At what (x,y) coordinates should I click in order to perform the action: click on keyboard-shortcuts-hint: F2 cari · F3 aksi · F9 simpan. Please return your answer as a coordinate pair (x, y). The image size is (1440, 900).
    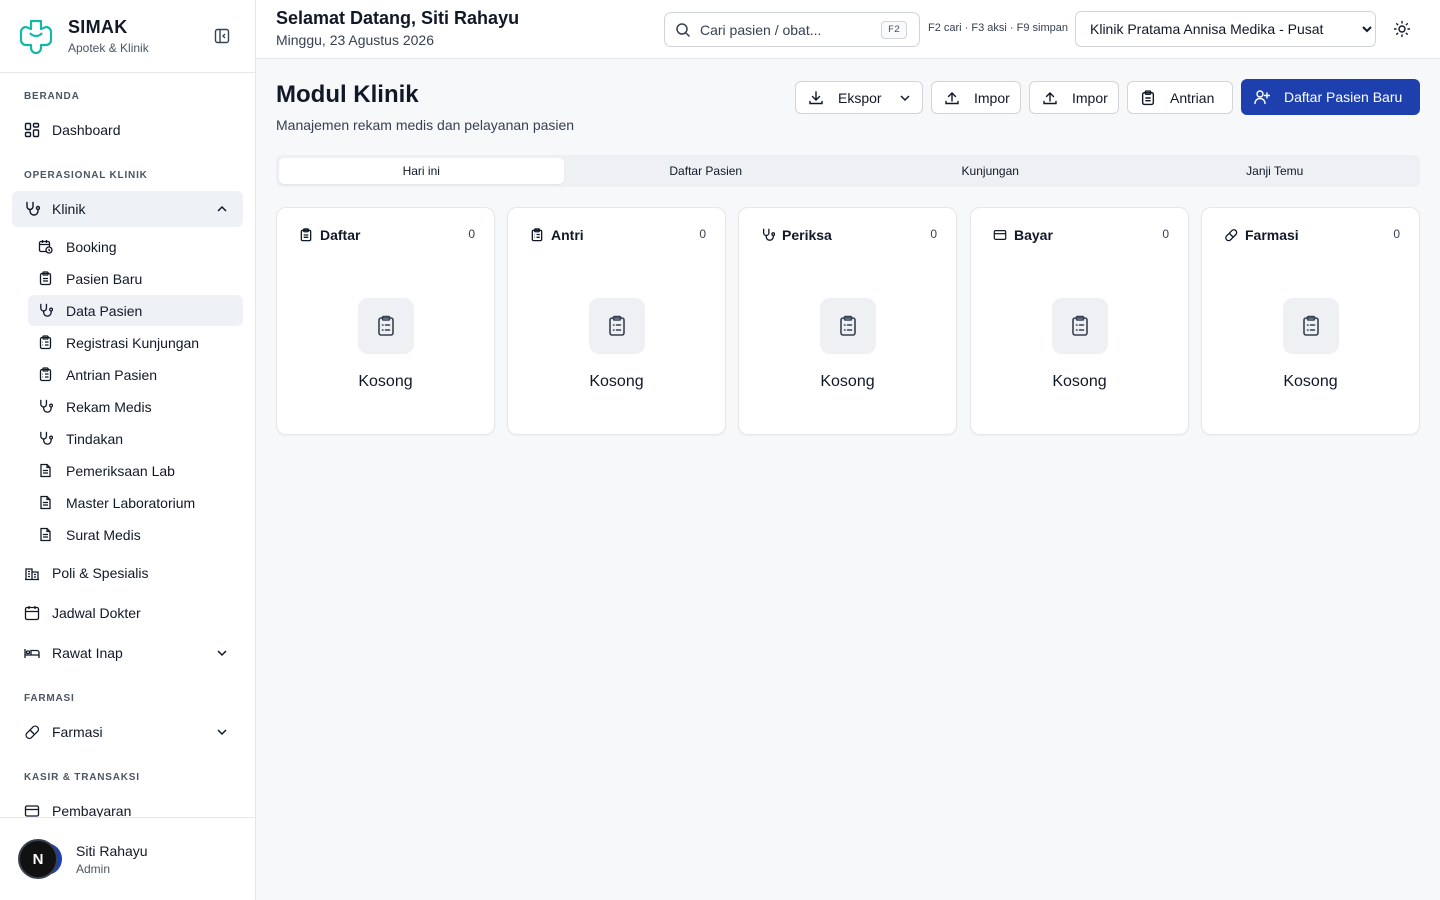
    Looking at the image, I should click on (998, 28).